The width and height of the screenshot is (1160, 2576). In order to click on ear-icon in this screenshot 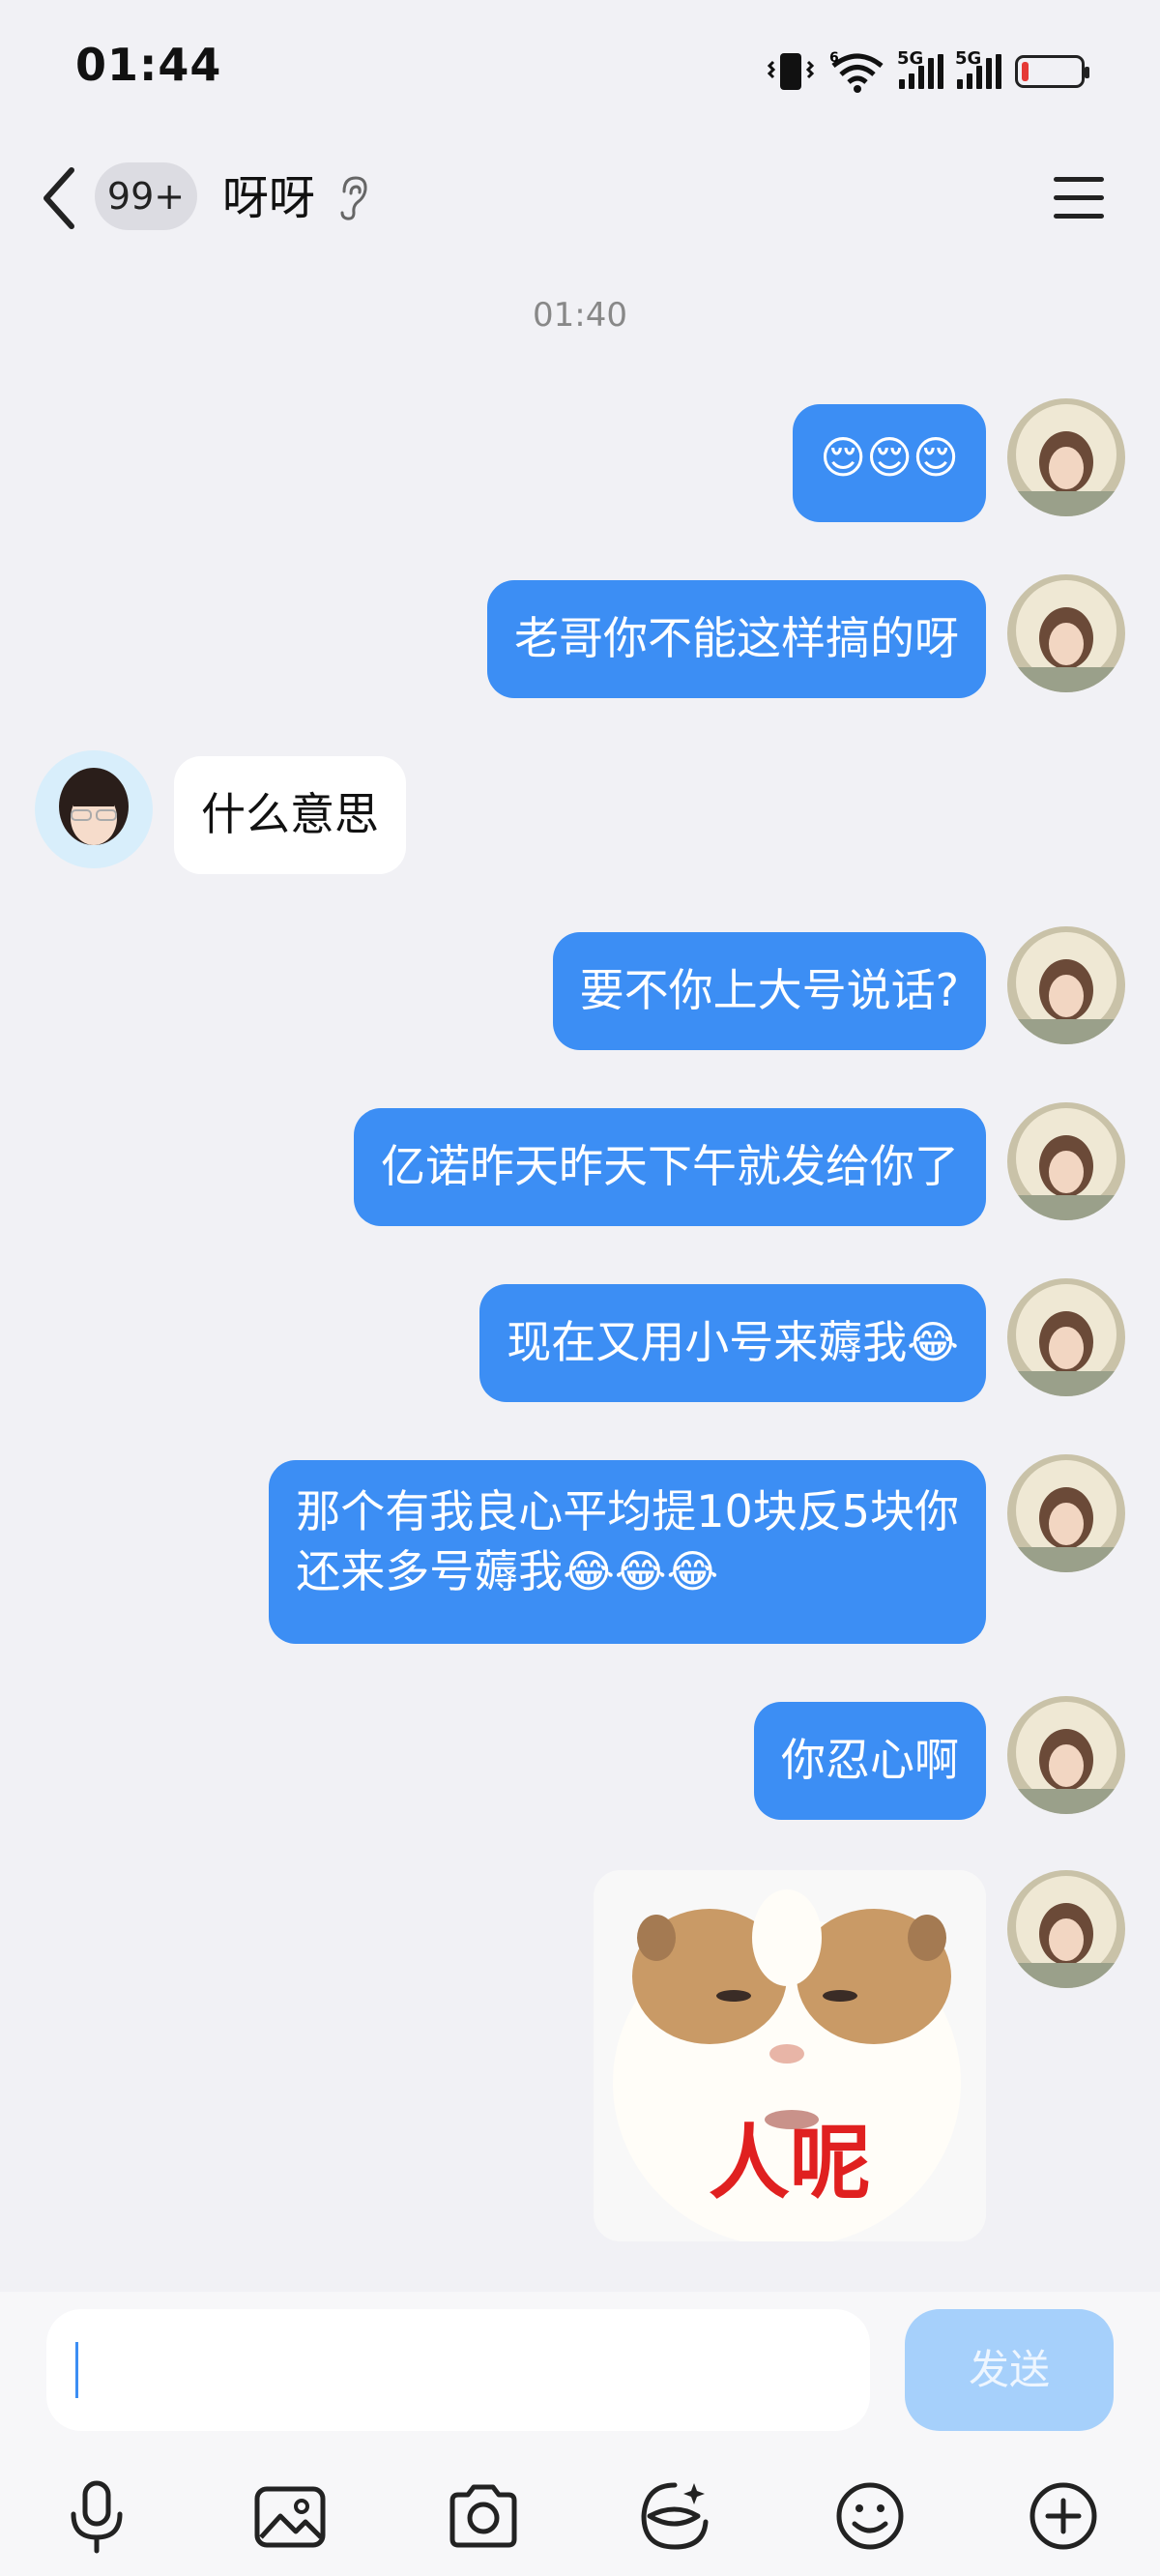, I will do `click(353, 198)`.